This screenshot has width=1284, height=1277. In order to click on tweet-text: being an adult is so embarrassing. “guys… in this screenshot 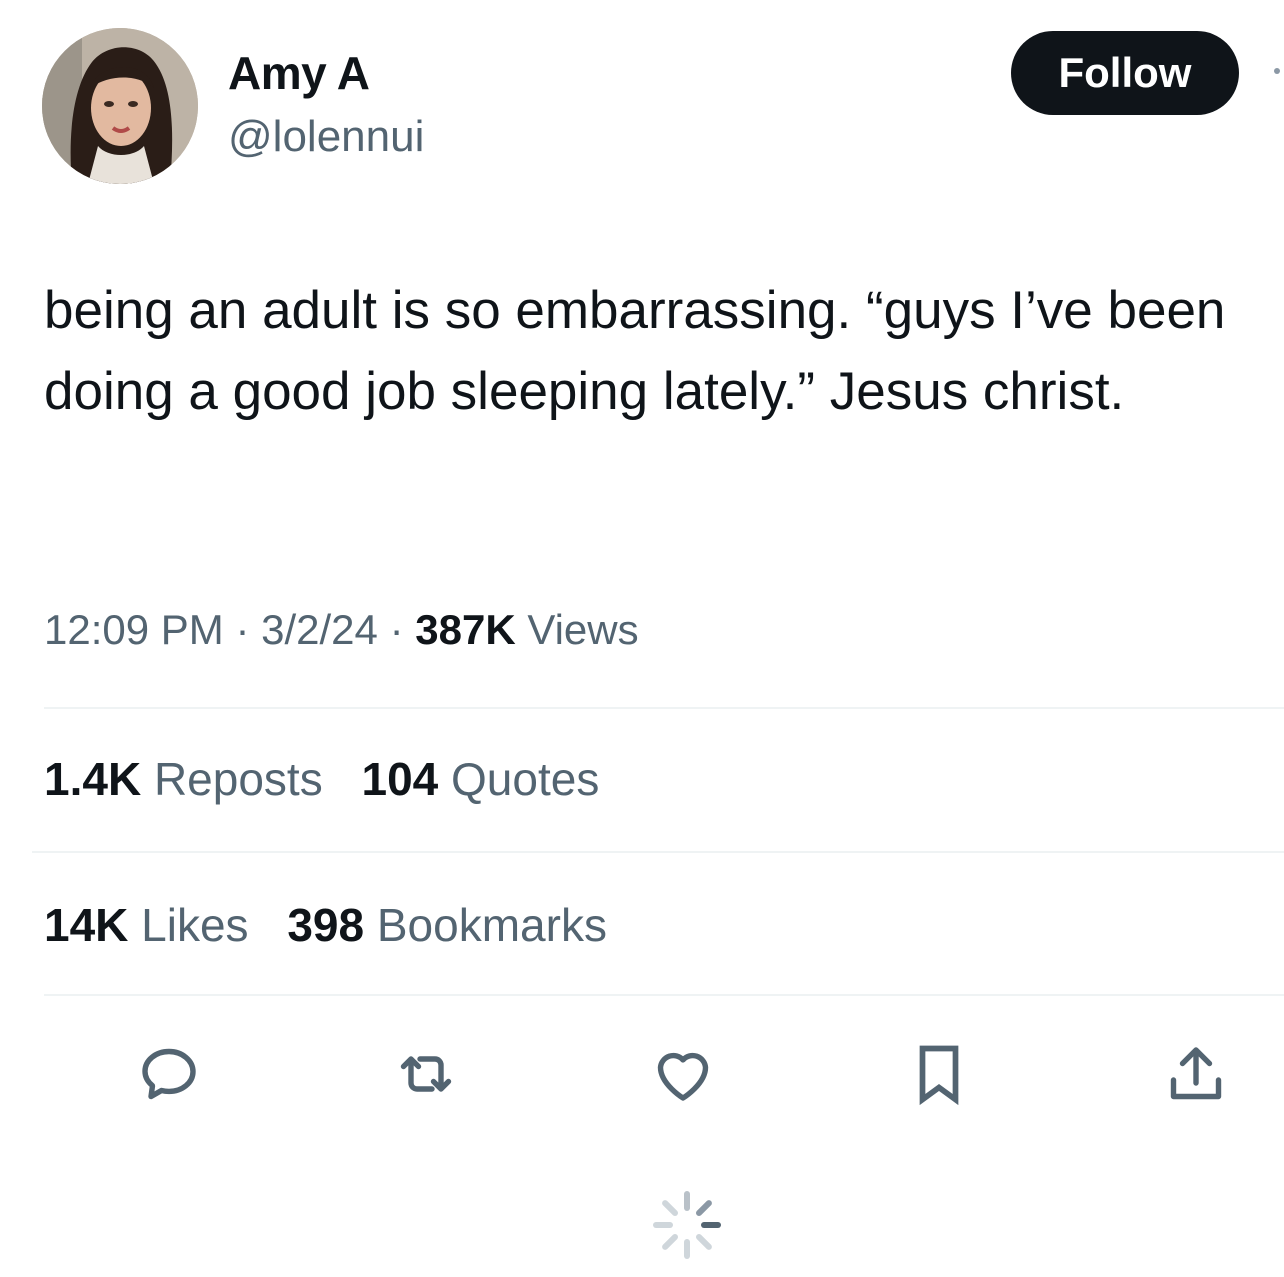, I will do `click(635, 351)`.